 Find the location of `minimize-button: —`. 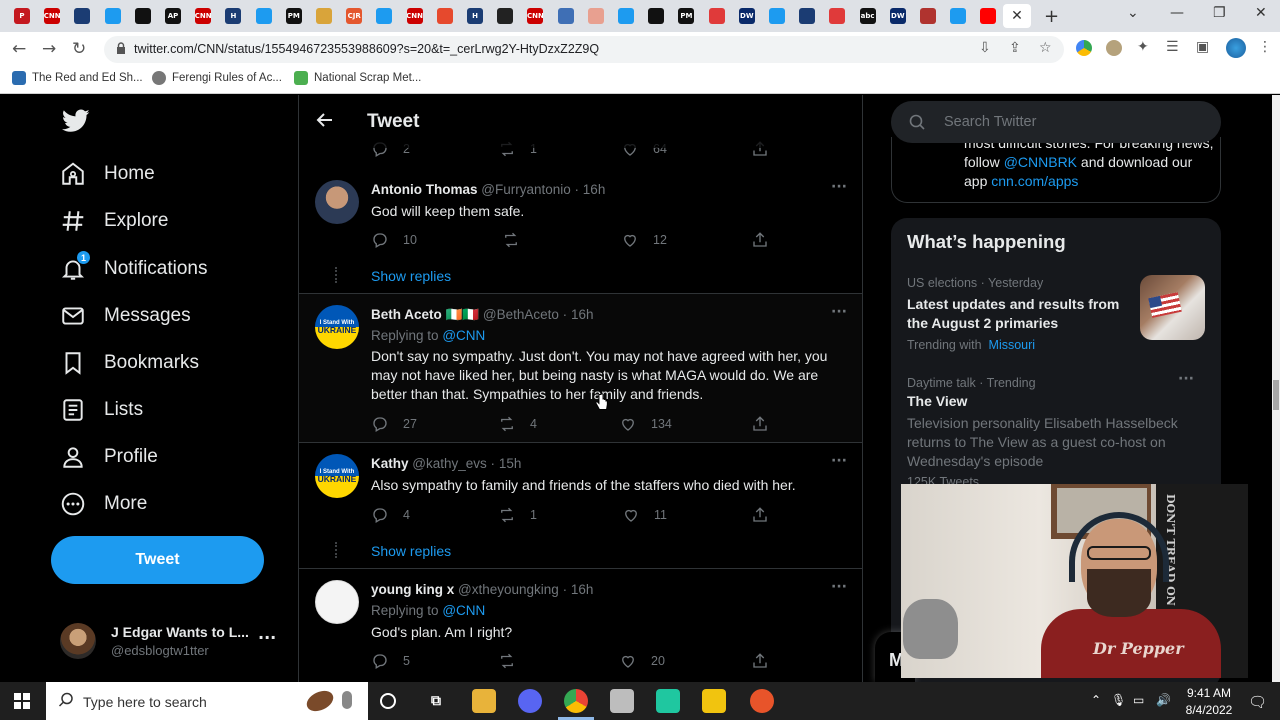

minimize-button: — is located at coordinates (1177, 13).